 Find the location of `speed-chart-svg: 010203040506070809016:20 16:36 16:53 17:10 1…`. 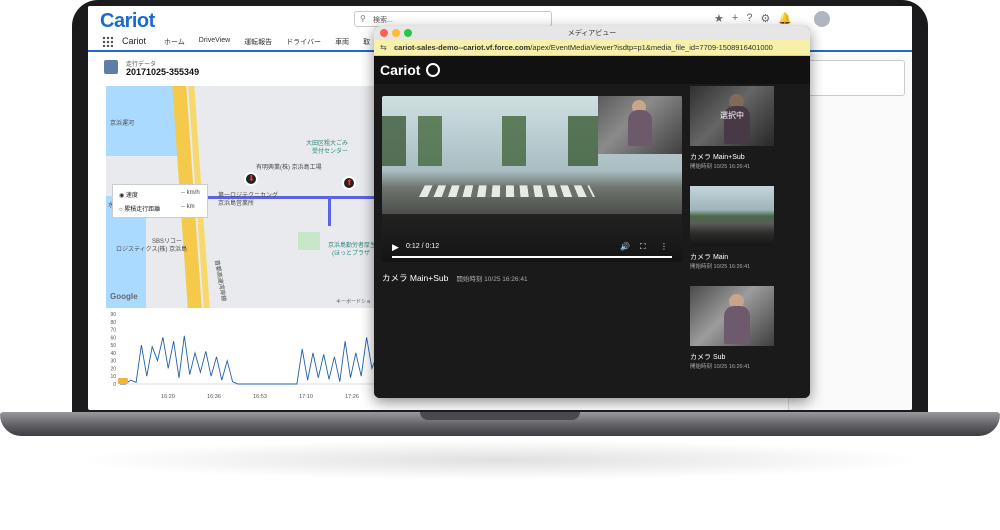

speed-chart-svg: 010203040506070809016:20 16:36 16:53 17:10 1… is located at coordinates (249, 356).